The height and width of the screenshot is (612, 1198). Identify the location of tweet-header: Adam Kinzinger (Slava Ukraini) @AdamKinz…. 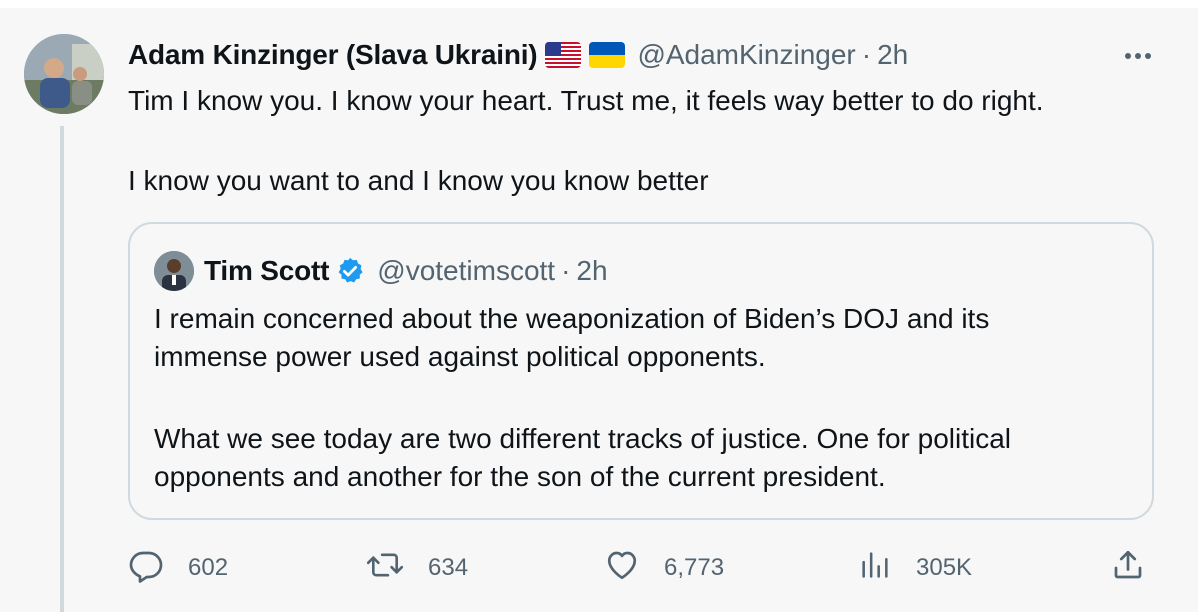
(518, 55).